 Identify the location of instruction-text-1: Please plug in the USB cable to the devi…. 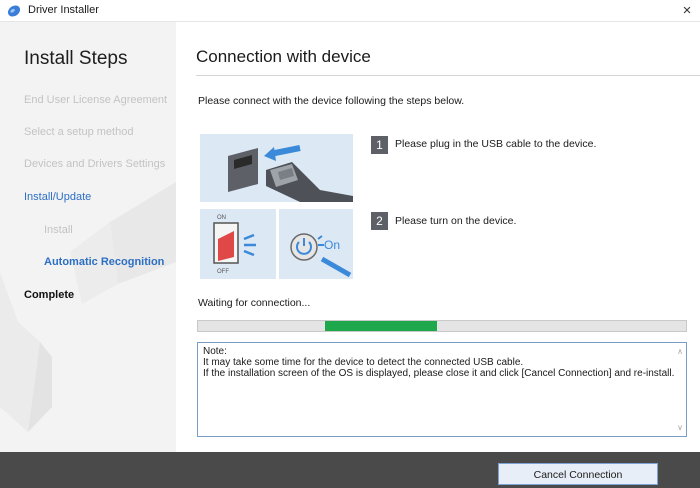
(496, 144).